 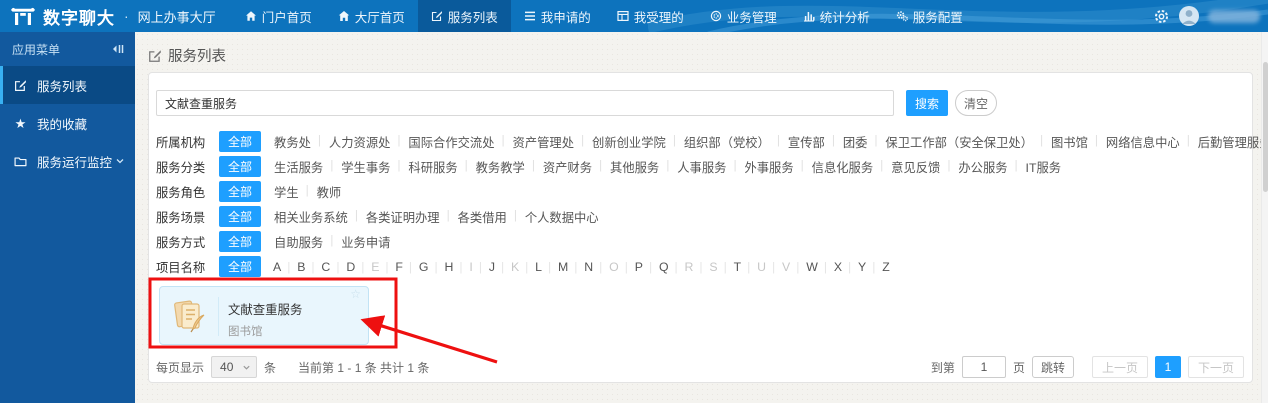 I want to click on clear-button: 清空, so click(x=976, y=103).